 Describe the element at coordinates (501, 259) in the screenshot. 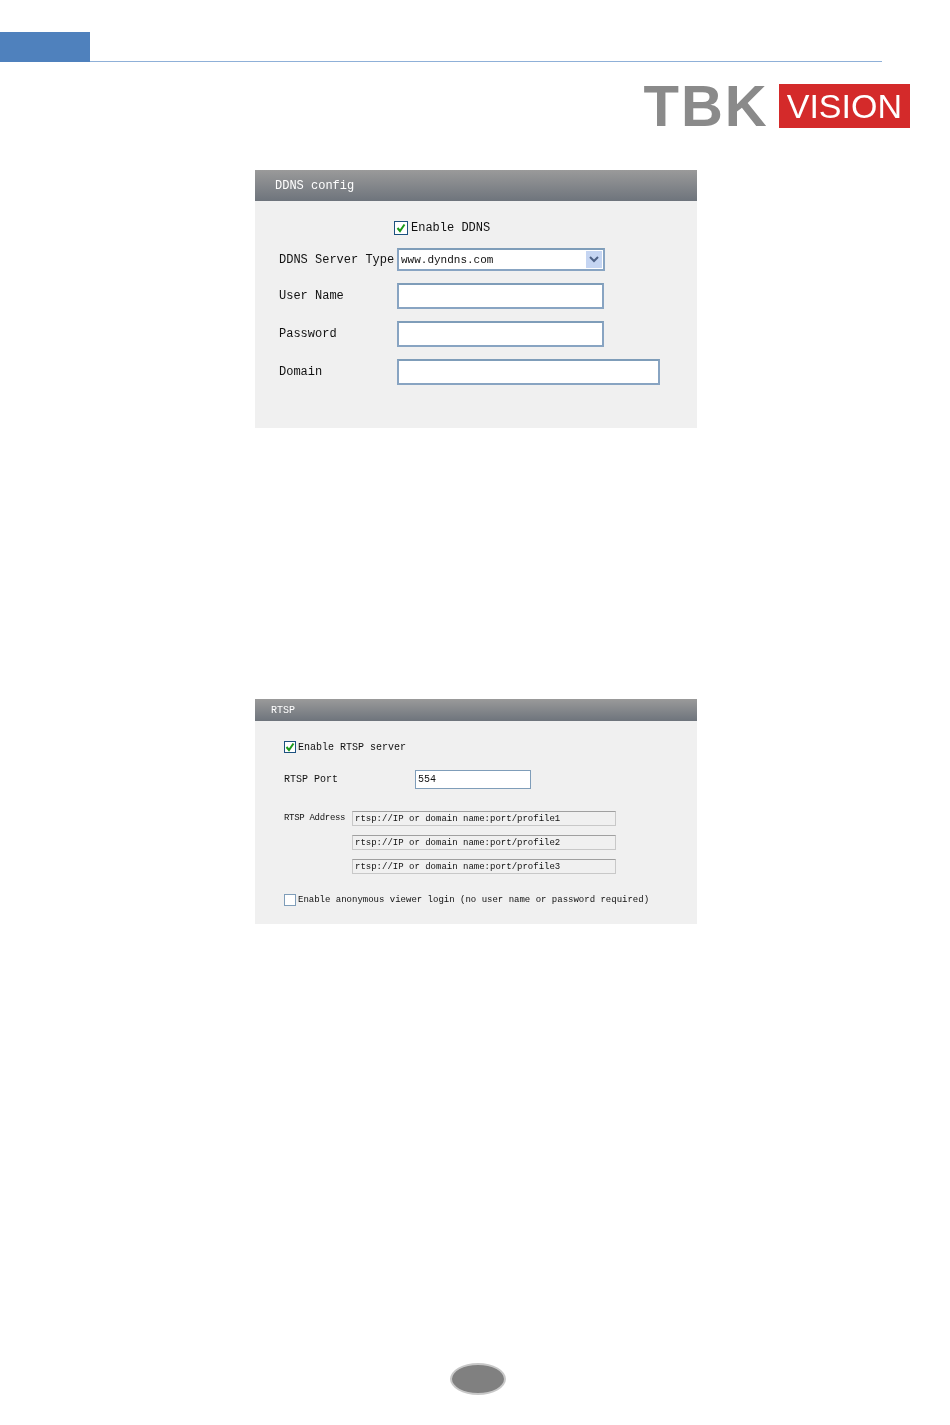

I see `dropdown: www.dyndns.com` at that location.